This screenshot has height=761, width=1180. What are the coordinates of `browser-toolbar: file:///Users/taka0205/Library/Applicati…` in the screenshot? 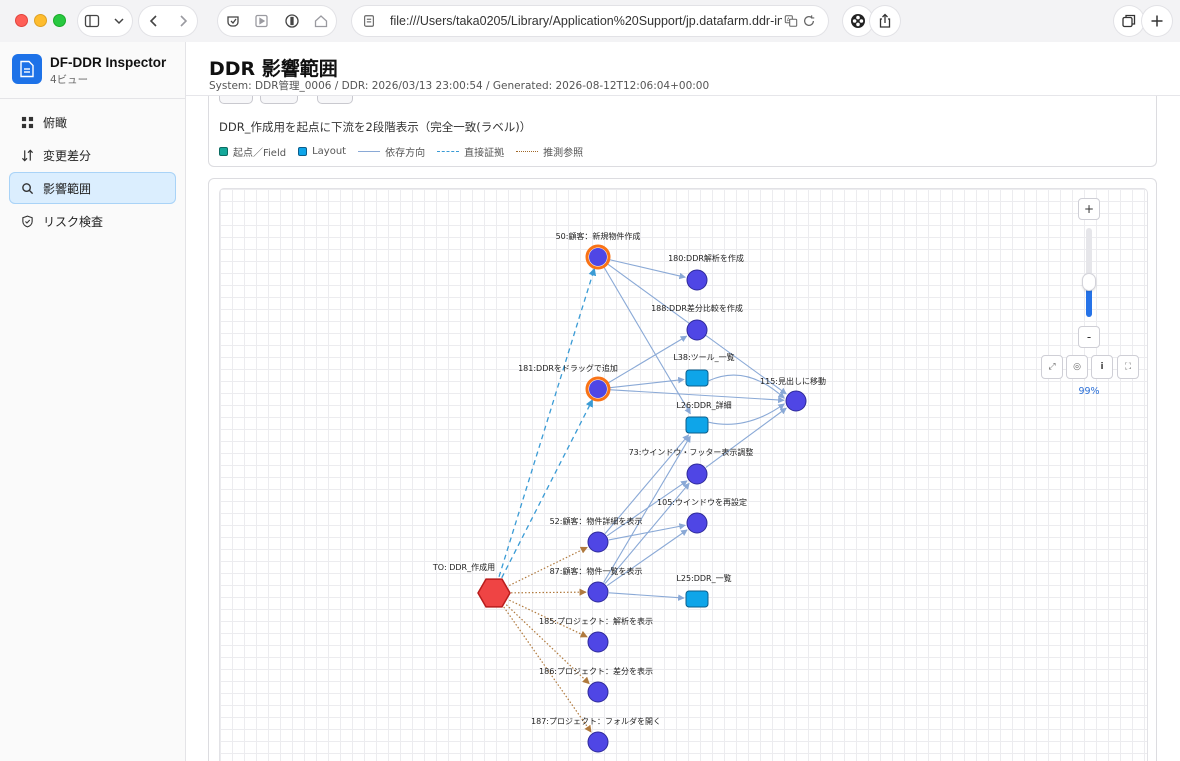 It's located at (590, 21).